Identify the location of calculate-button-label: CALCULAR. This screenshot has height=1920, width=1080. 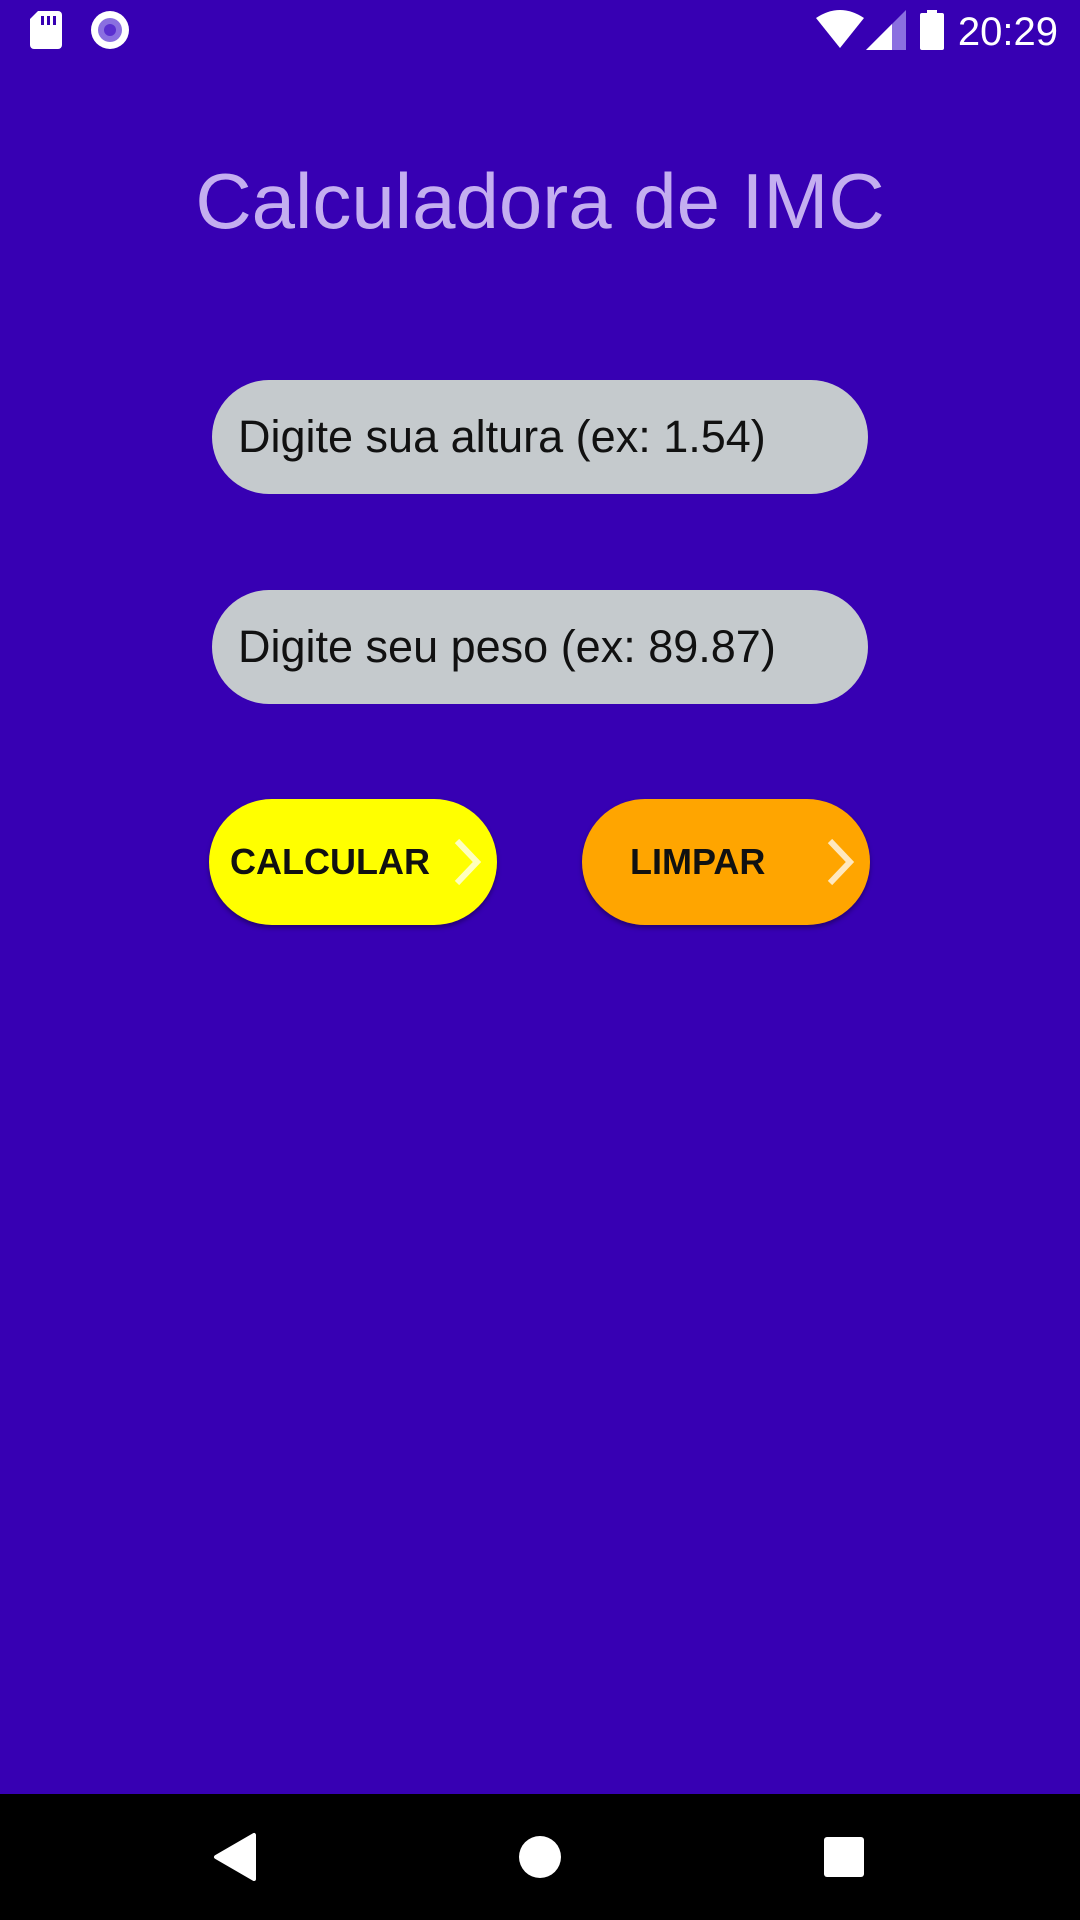
(330, 861).